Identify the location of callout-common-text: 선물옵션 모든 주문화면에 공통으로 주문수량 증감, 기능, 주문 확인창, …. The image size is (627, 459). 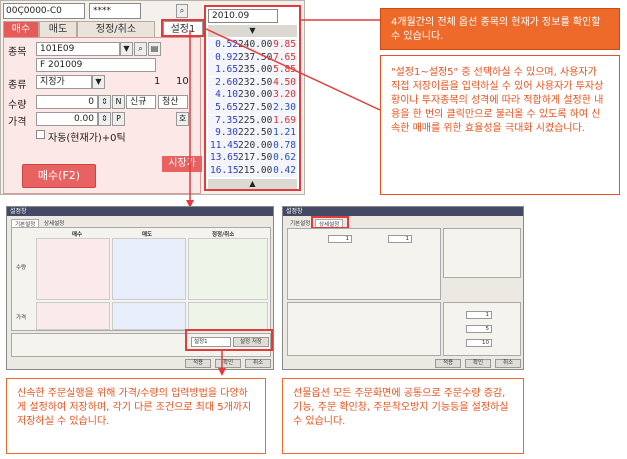
(401, 407).